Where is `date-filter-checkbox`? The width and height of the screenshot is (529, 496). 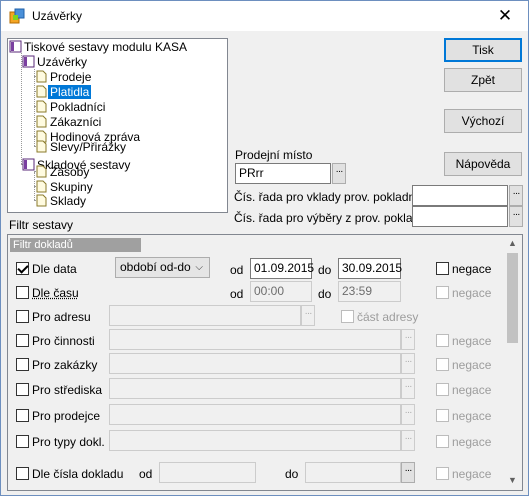 date-filter-checkbox is located at coordinates (22, 268).